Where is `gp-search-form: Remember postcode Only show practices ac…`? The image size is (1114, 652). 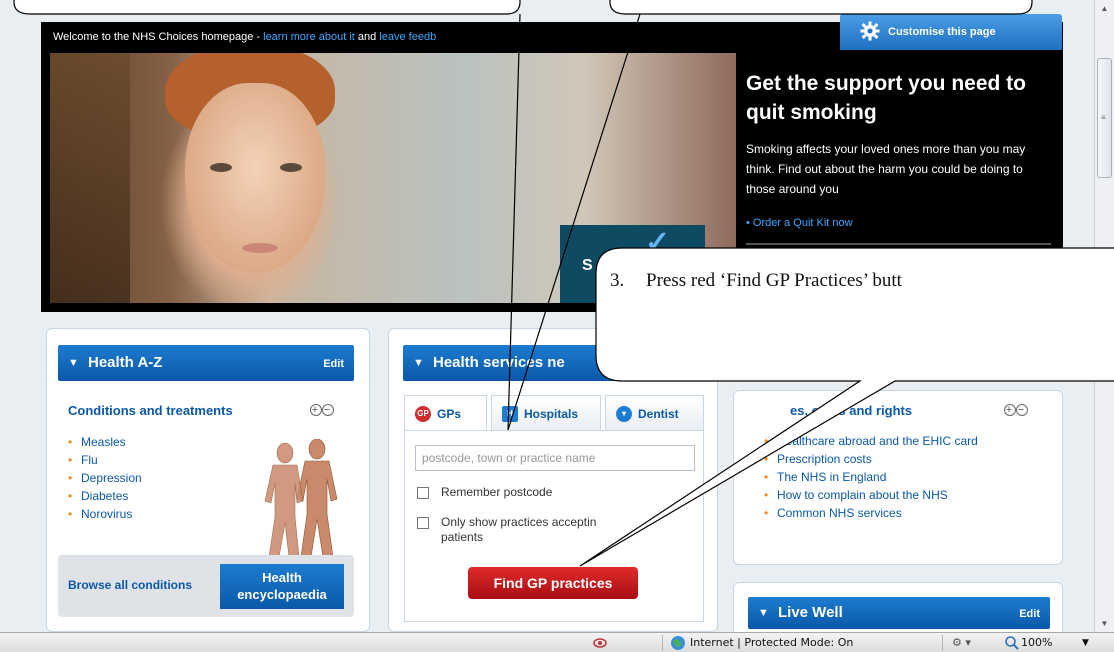 gp-search-form: Remember postcode Only show practices ac… is located at coordinates (554, 526).